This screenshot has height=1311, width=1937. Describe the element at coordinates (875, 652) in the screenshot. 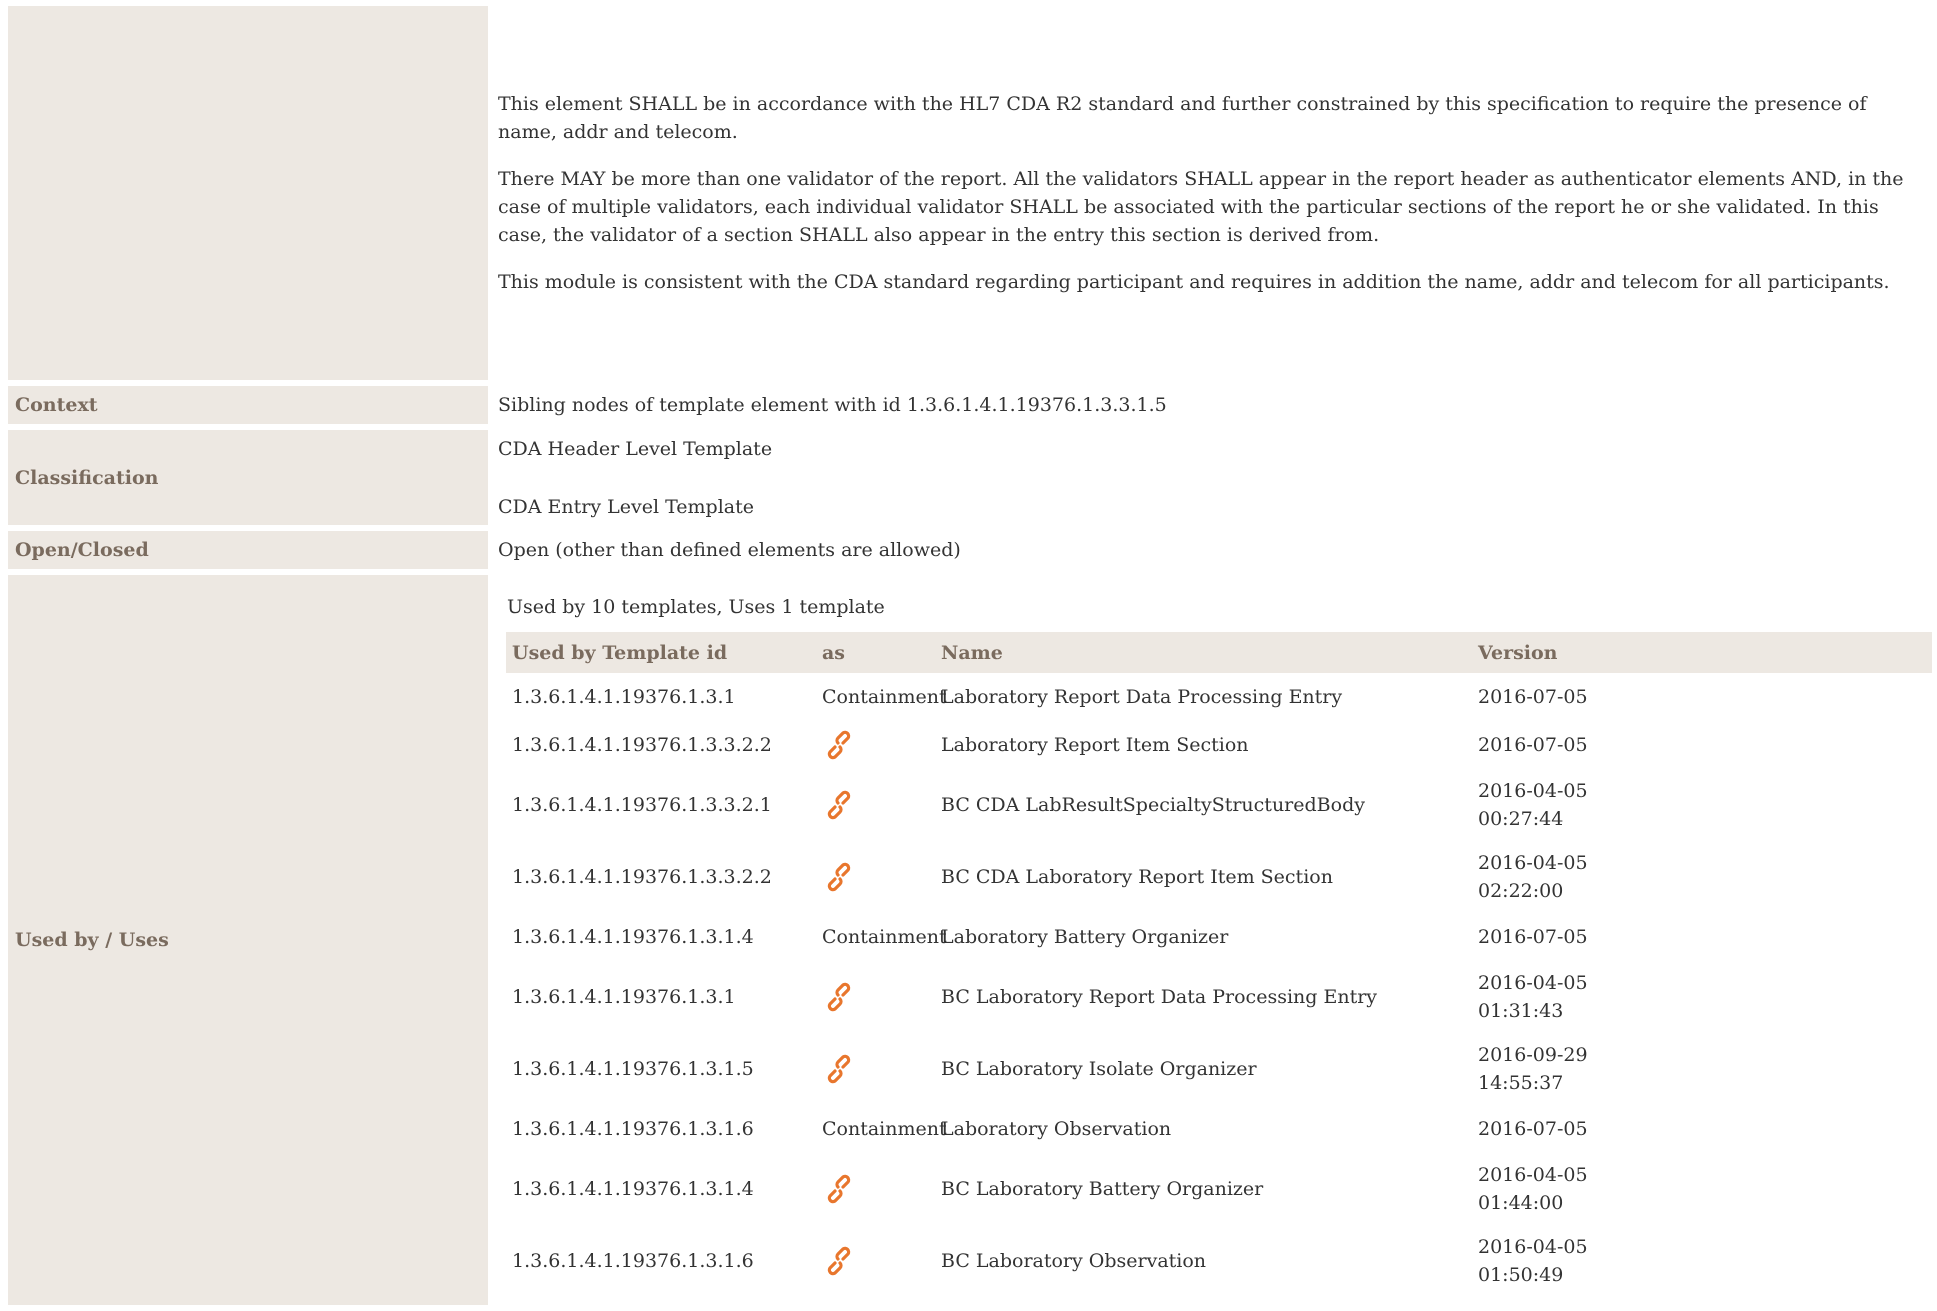

I see `column-header: as` at that location.